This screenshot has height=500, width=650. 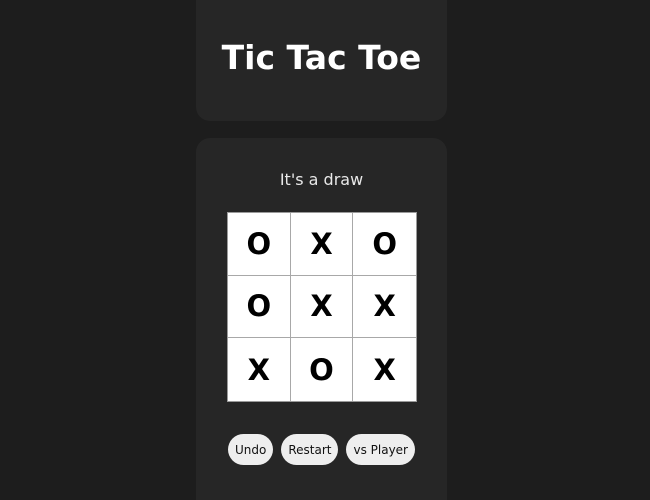 What do you see at coordinates (384, 307) in the screenshot?
I see `board-cell-r2-c3: X` at bounding box center [384, 307].